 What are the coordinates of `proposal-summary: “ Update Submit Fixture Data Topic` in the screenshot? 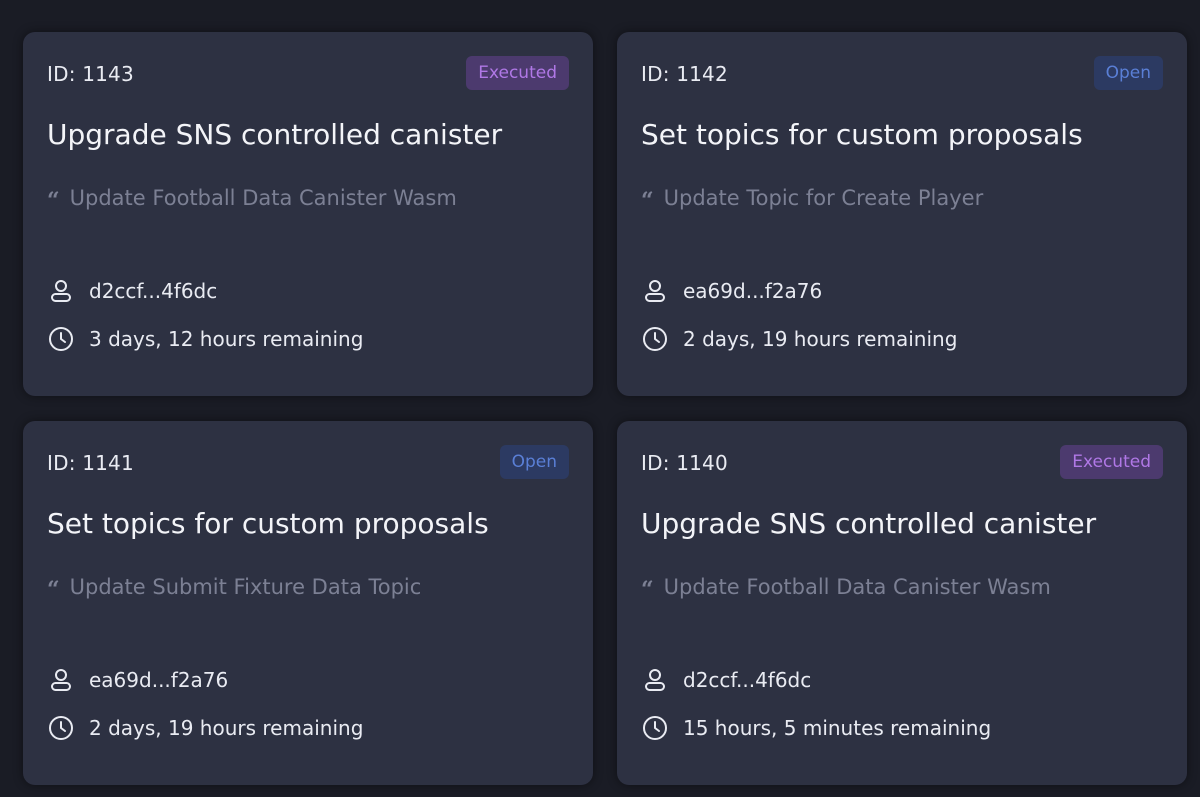 It's located at (234, 589).